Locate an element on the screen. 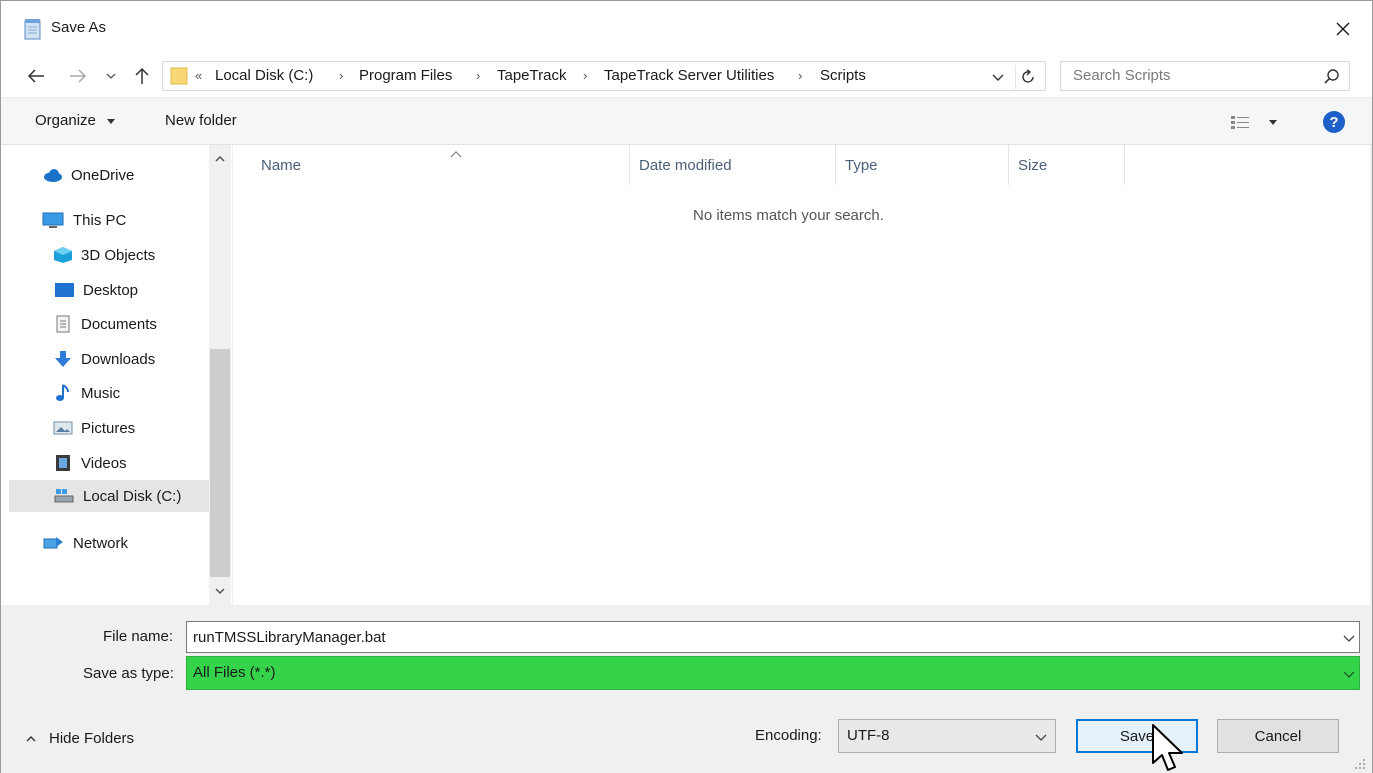 The image size is (1373, 773). scroll-thumb is located at coordinates (220, 463).